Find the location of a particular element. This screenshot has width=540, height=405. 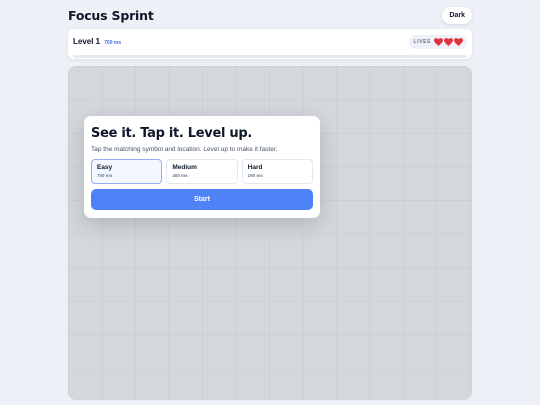

level-indicator: Level 1 700 ms is located at coordinates (97, 41).